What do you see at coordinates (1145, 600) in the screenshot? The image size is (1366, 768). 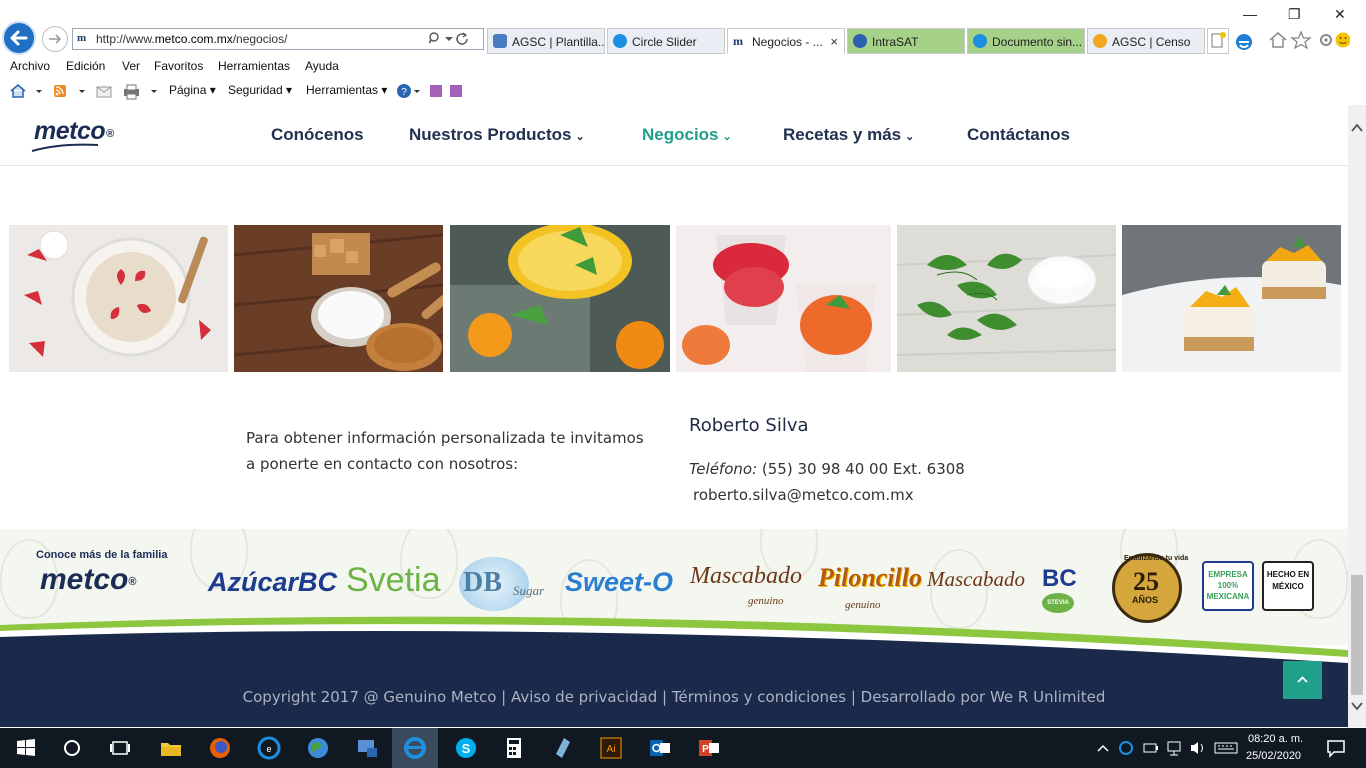 I see `anniversary-label: AÑOS` at bounding box center [1145, 600].